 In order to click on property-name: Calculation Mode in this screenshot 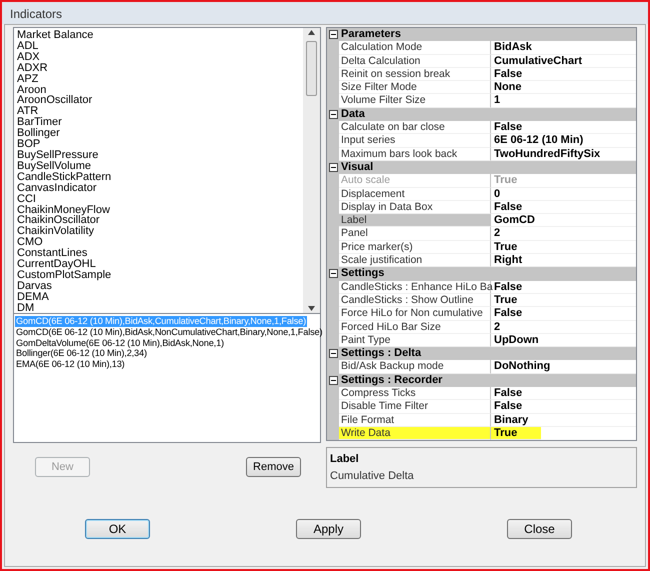, I will do `click(415, 48)`.